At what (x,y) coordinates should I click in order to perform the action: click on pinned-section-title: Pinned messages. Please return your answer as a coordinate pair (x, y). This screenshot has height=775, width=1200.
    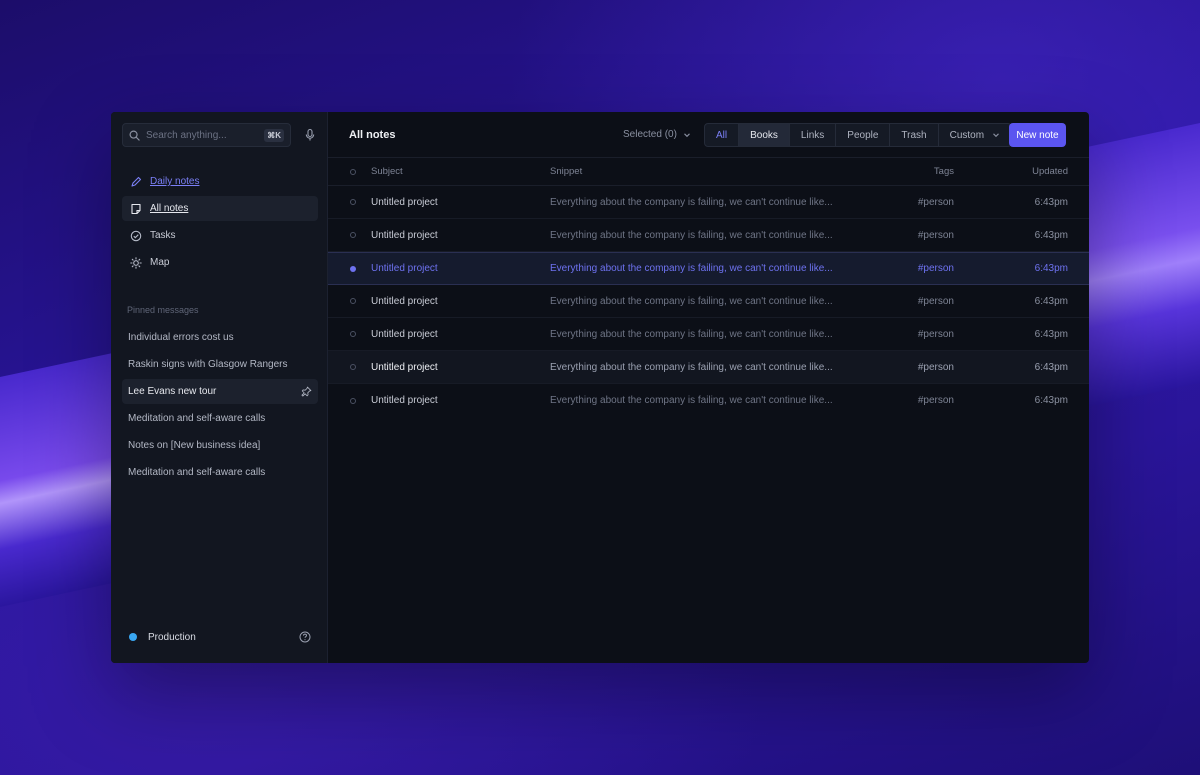
    Looking at the image, I should click on (163, 310).